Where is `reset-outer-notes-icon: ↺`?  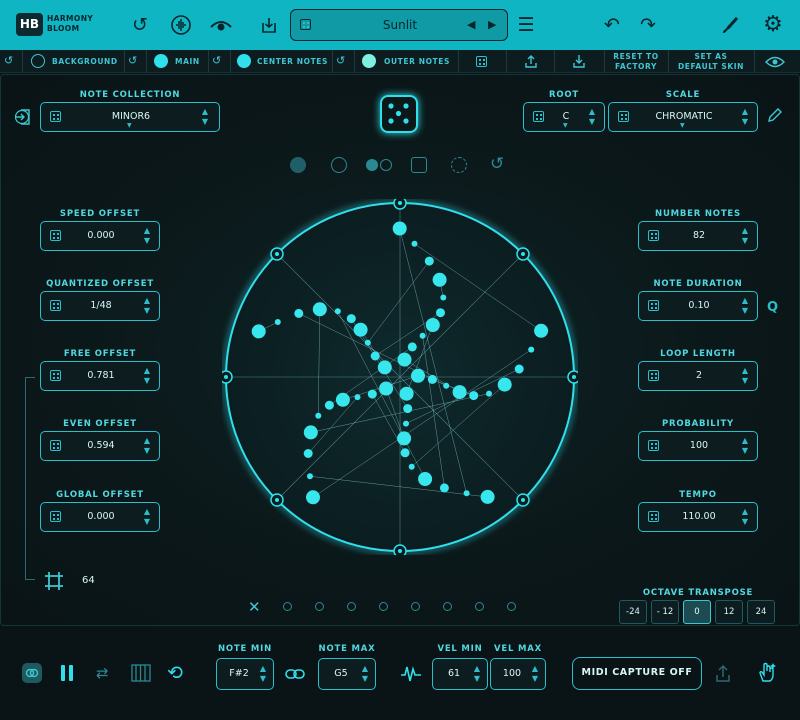
reset-outer-notes-icon: ↺ is located at coordinates (340, 60).